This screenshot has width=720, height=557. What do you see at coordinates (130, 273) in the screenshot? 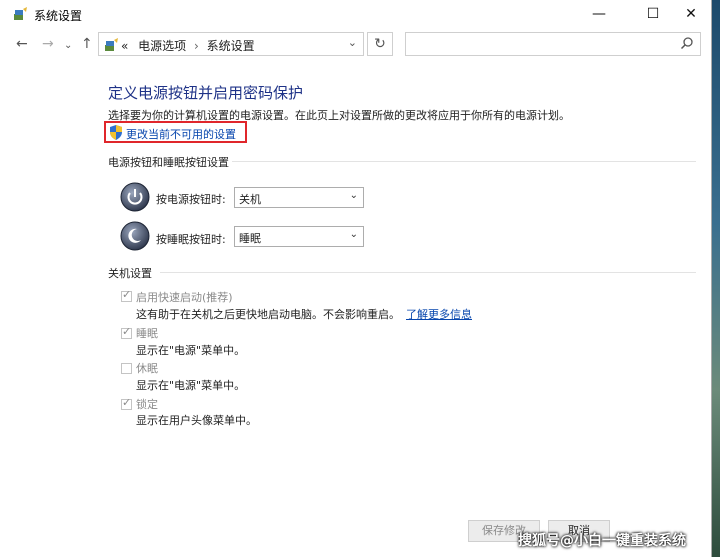
I see `shutdown-section-title: 关机设置` at bounding box center [130, 273].